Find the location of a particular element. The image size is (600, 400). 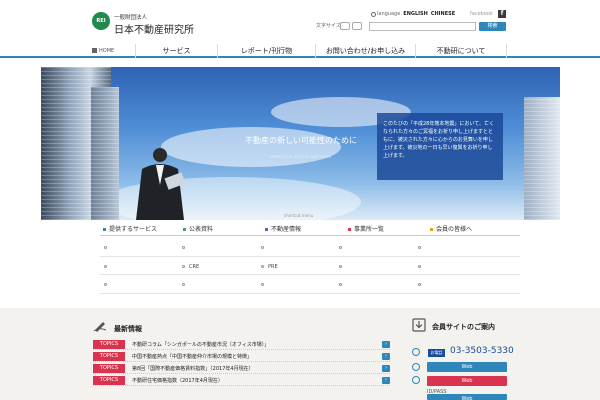

tab-real-estate-info: 不動産情報 is located at coordinates (283, 229).